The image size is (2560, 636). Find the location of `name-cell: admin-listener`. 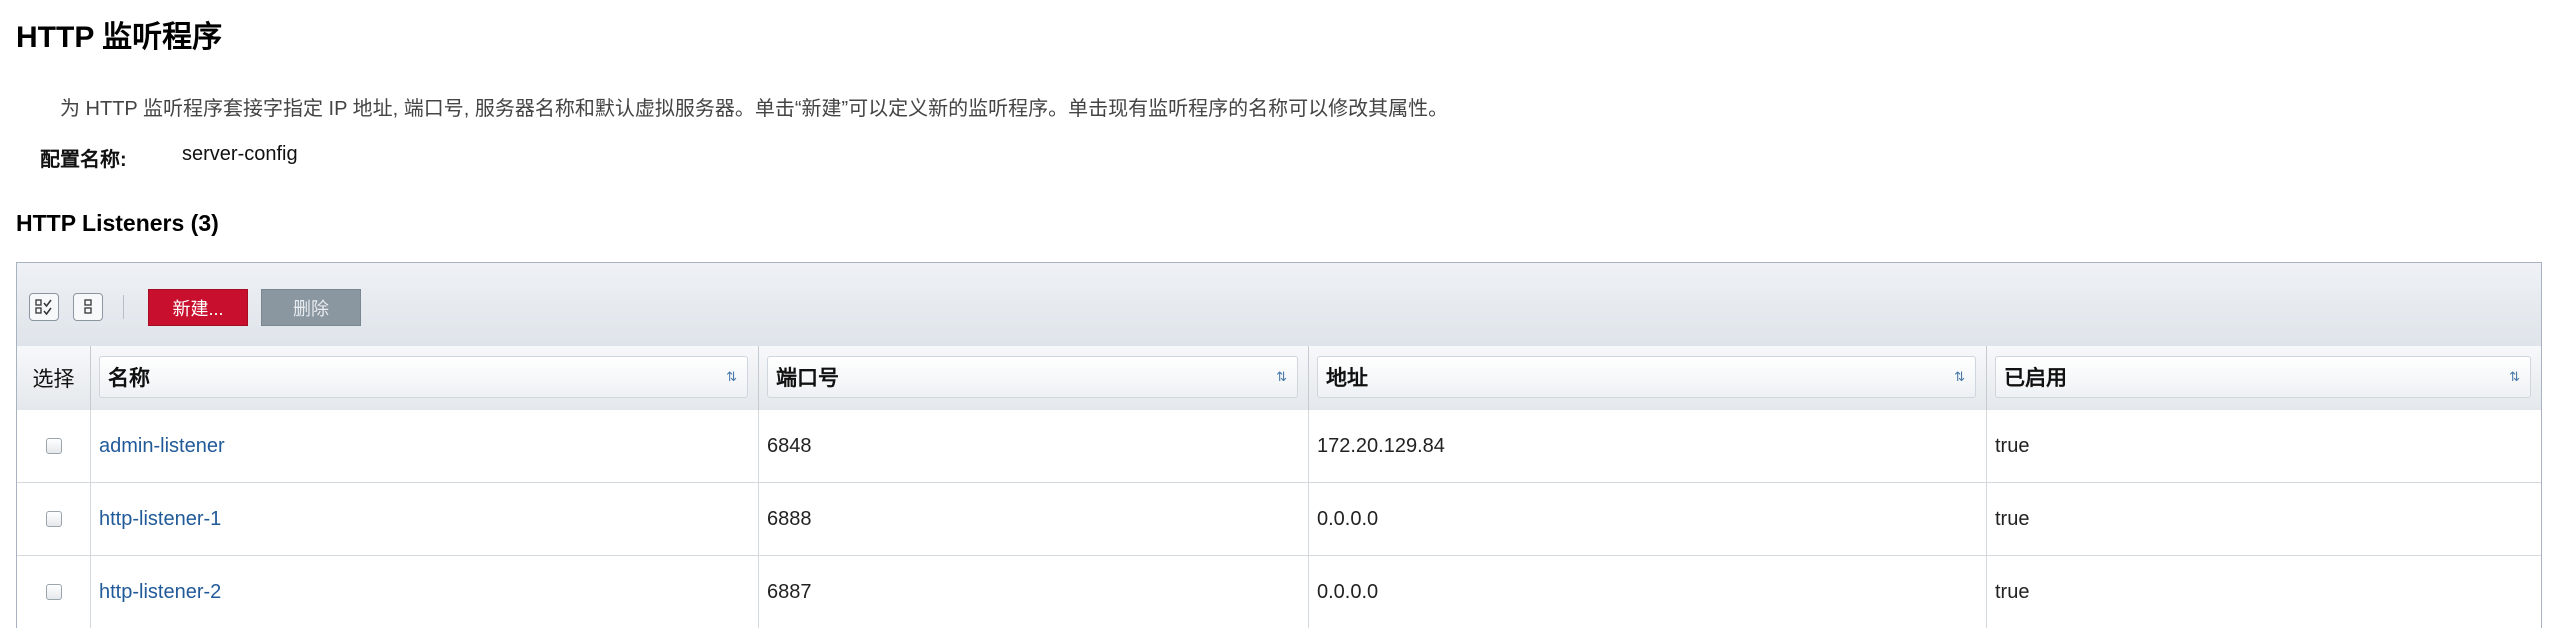

name-cell: admin-listener is located at coordinates (425, 446).